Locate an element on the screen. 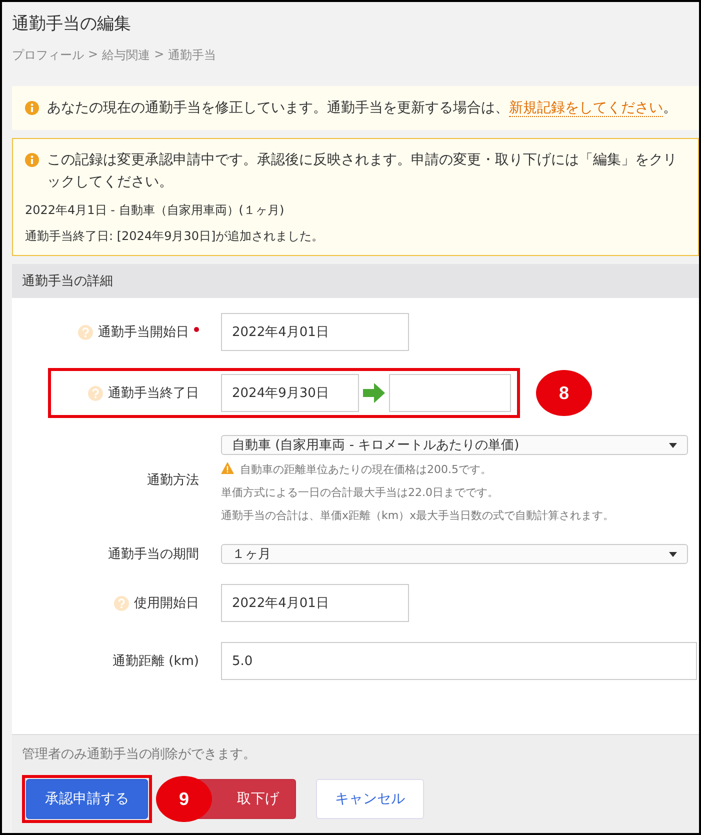 The image size is (701, 835). footer-note: 管理者のみ通勤手当の削除ができます。 is located at coordinates (139, 754).